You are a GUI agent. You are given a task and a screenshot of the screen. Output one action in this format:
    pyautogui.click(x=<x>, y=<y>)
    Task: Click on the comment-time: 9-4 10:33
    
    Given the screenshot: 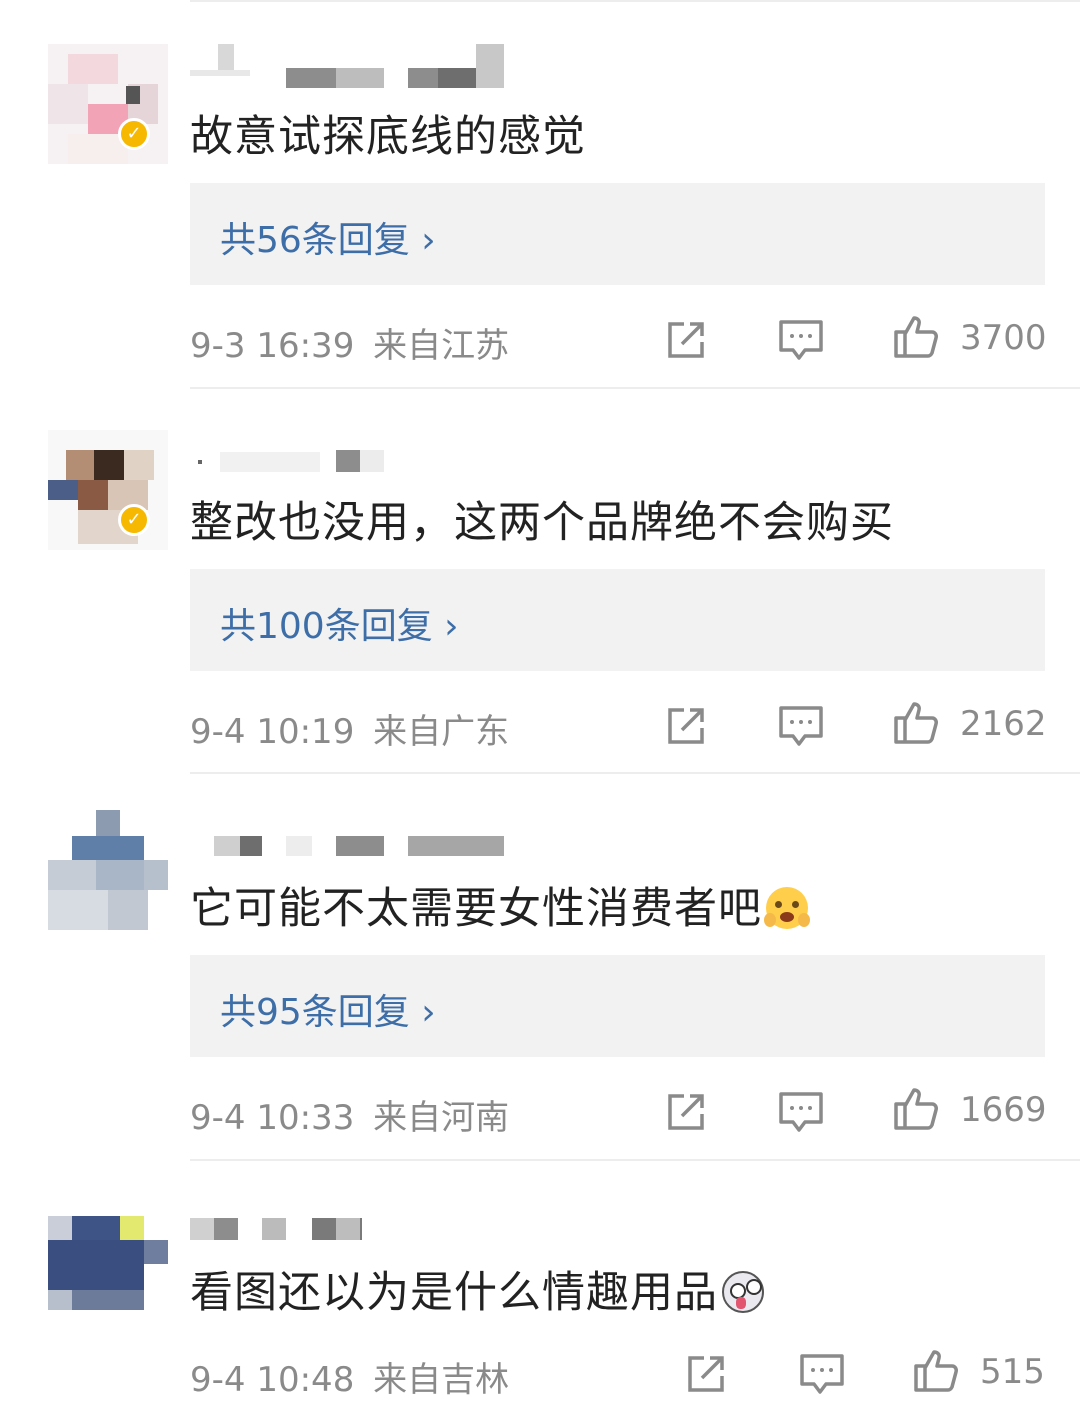 What is the action you would take?
    pyautogui.click(x=272, y=1118)
    